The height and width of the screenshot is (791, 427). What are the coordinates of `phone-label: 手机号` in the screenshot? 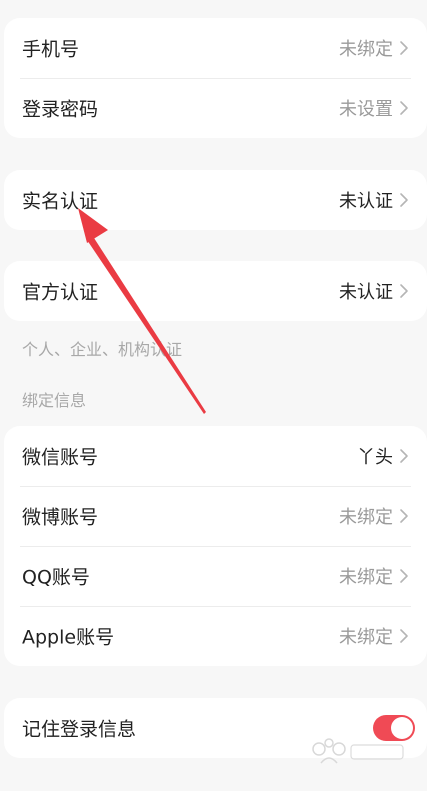 It's located at (51, 49).